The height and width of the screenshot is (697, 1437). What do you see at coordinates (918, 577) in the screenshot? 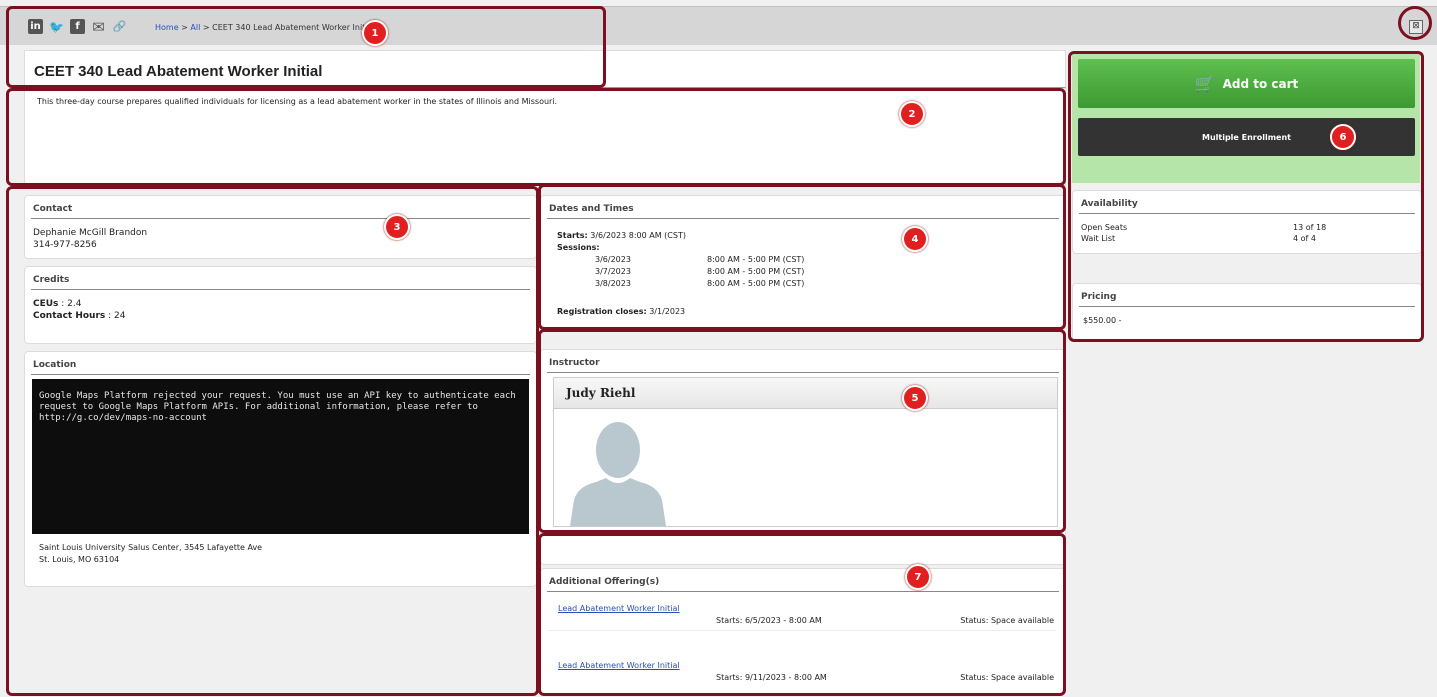
I see `step-badge: 7` at bounding box center [918, 577].